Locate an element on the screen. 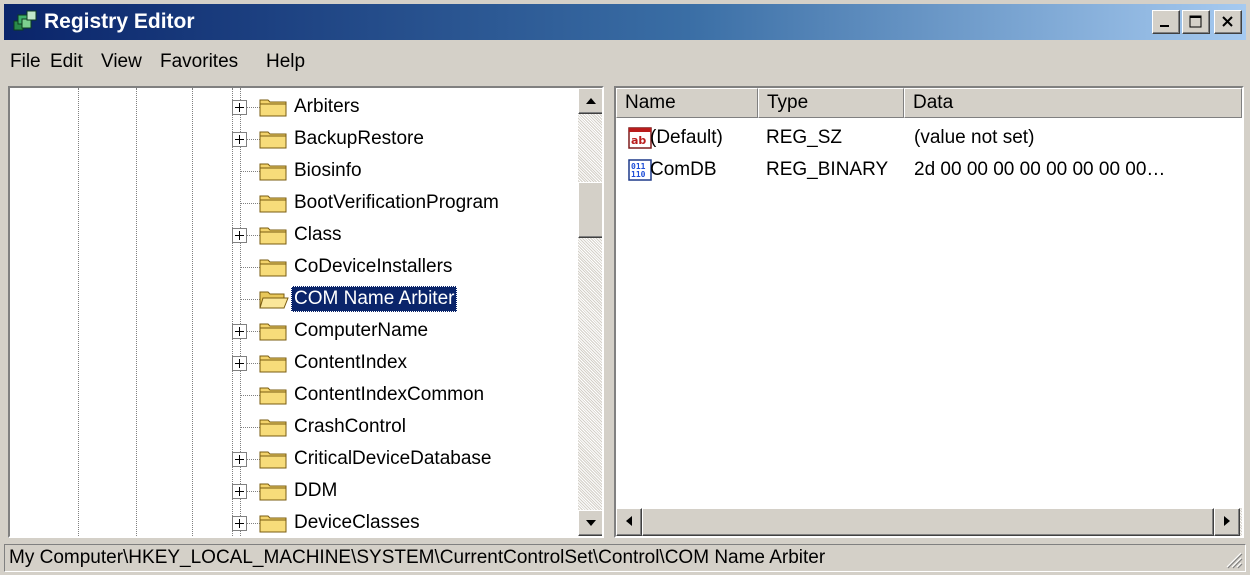 The height and width of the screenshot is (575, 1250). arrow-left-icon is located at coordinates (629, 521).